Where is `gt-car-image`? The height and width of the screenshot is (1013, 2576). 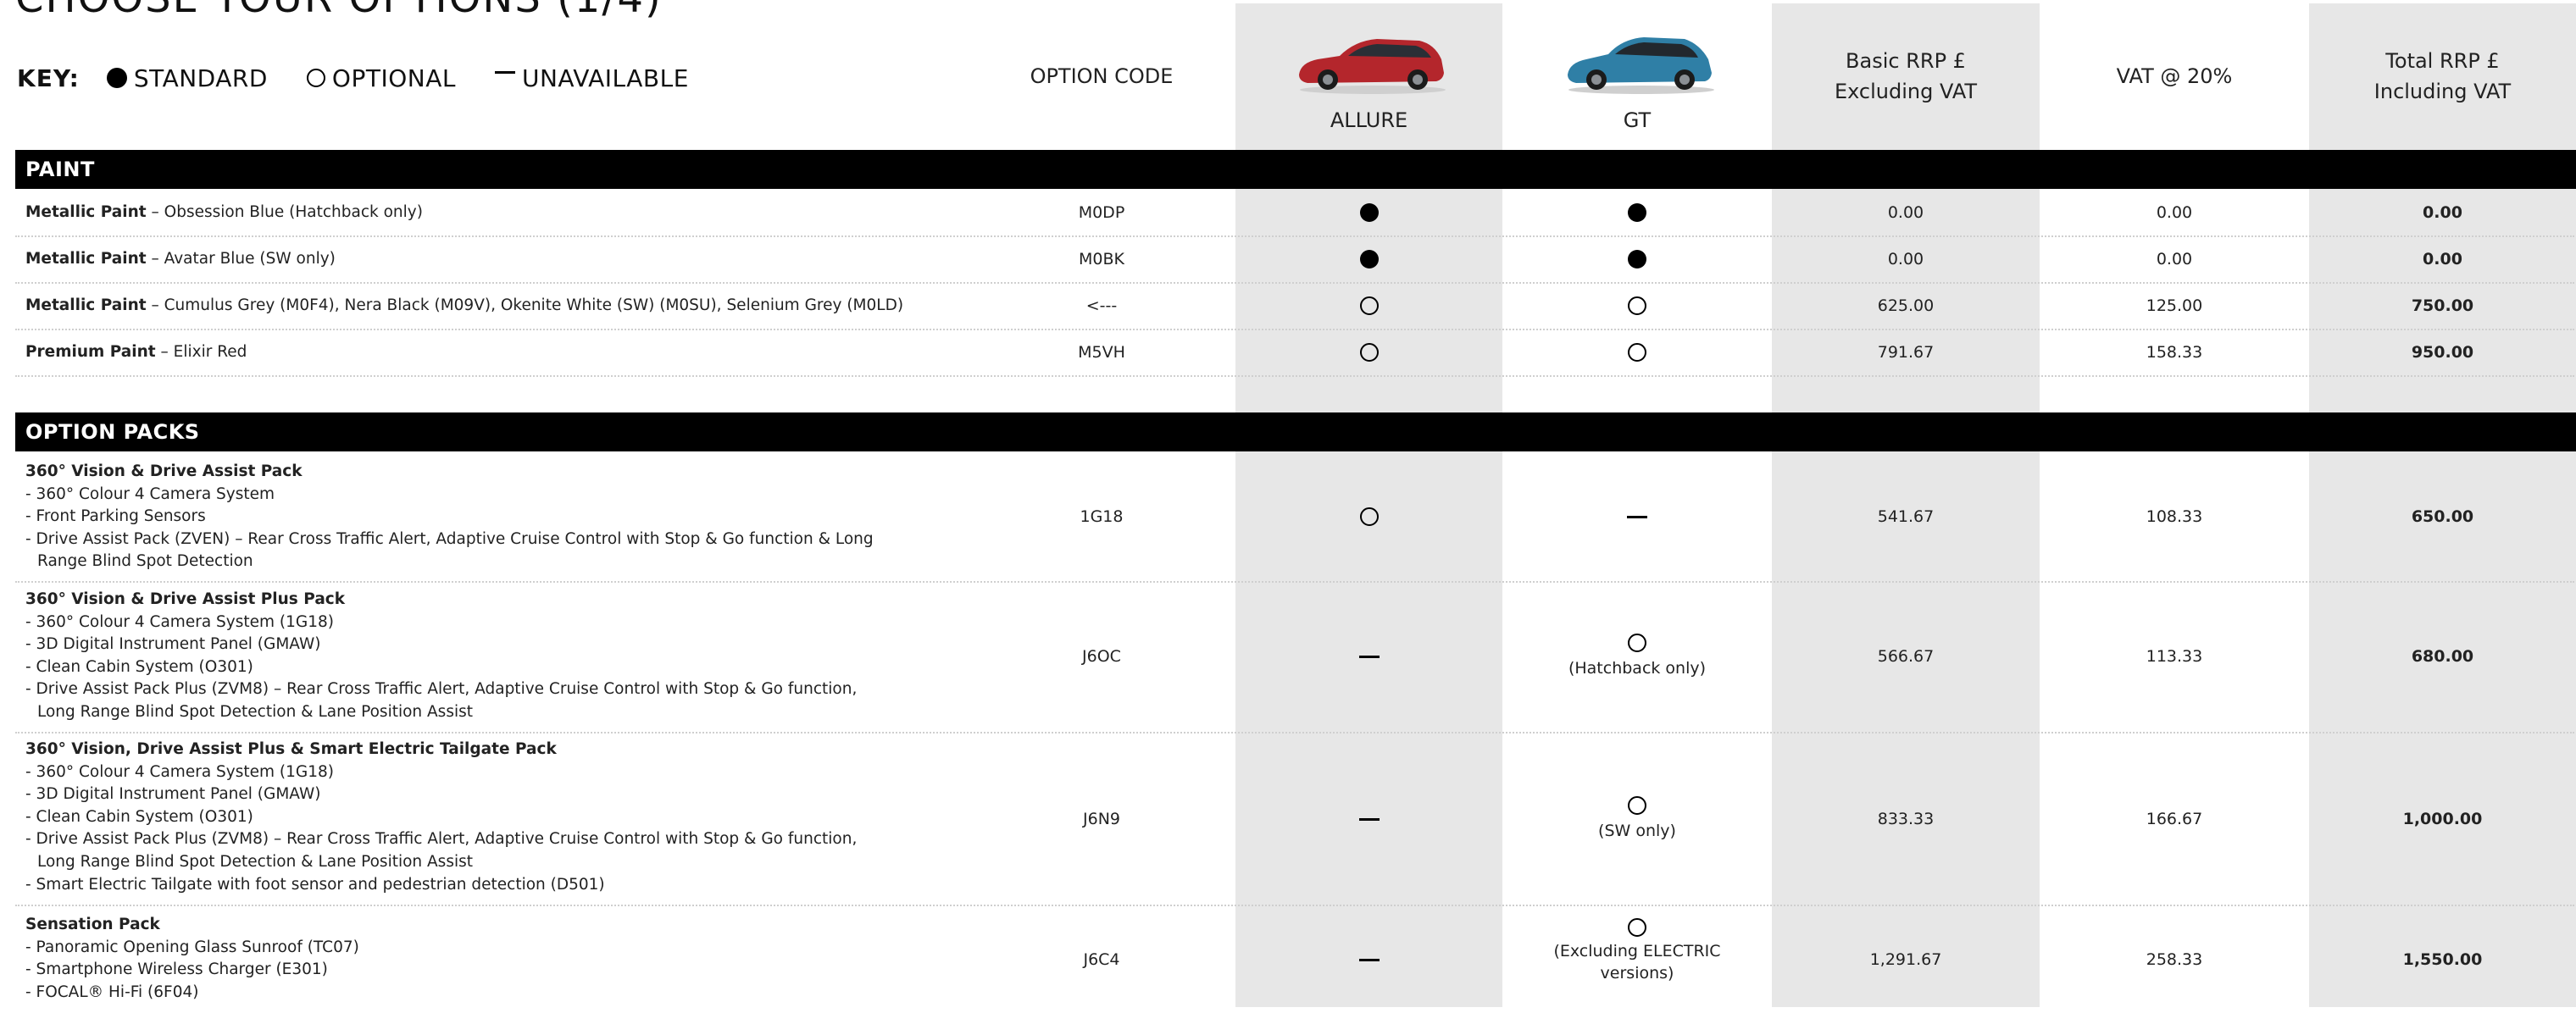 gt-car-image is located at coordinates (1641, 65).